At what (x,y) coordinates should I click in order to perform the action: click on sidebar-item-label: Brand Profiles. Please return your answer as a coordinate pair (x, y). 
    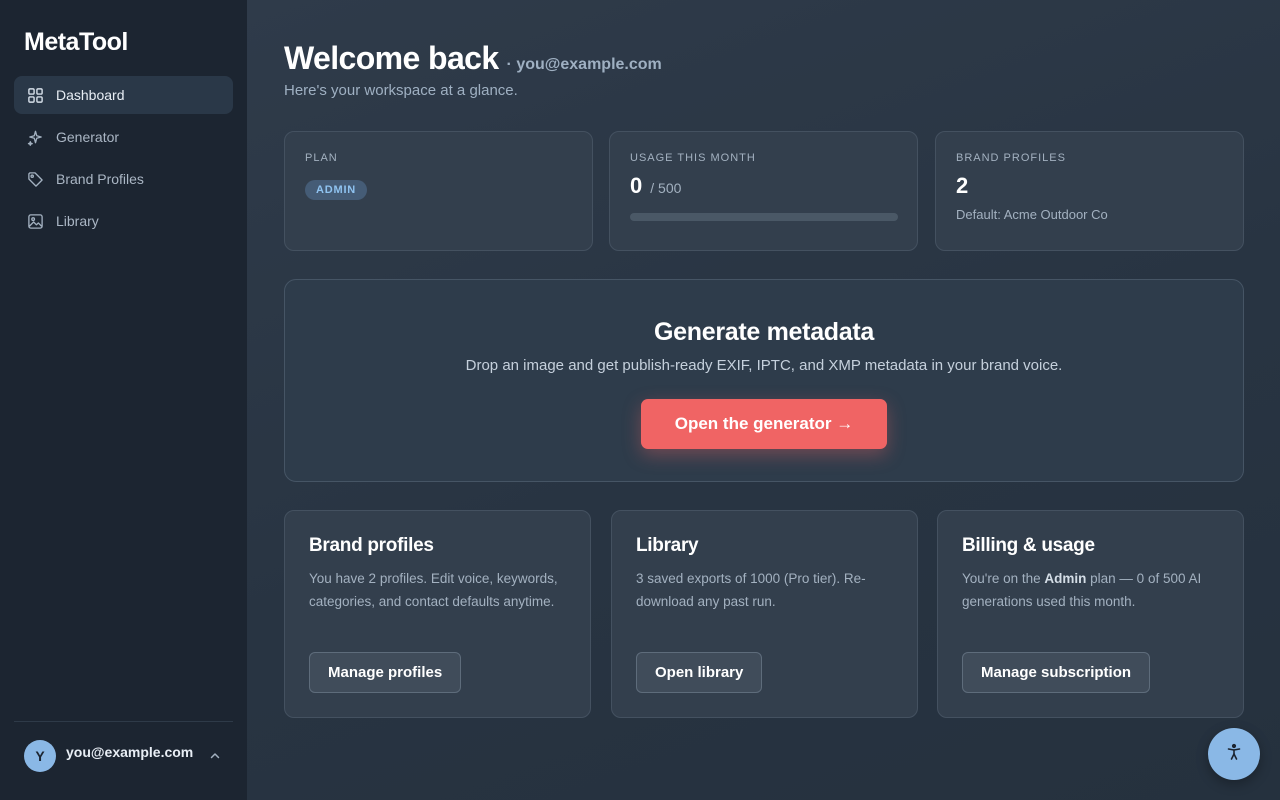
    Looking at the image, I should click on (100, 179).